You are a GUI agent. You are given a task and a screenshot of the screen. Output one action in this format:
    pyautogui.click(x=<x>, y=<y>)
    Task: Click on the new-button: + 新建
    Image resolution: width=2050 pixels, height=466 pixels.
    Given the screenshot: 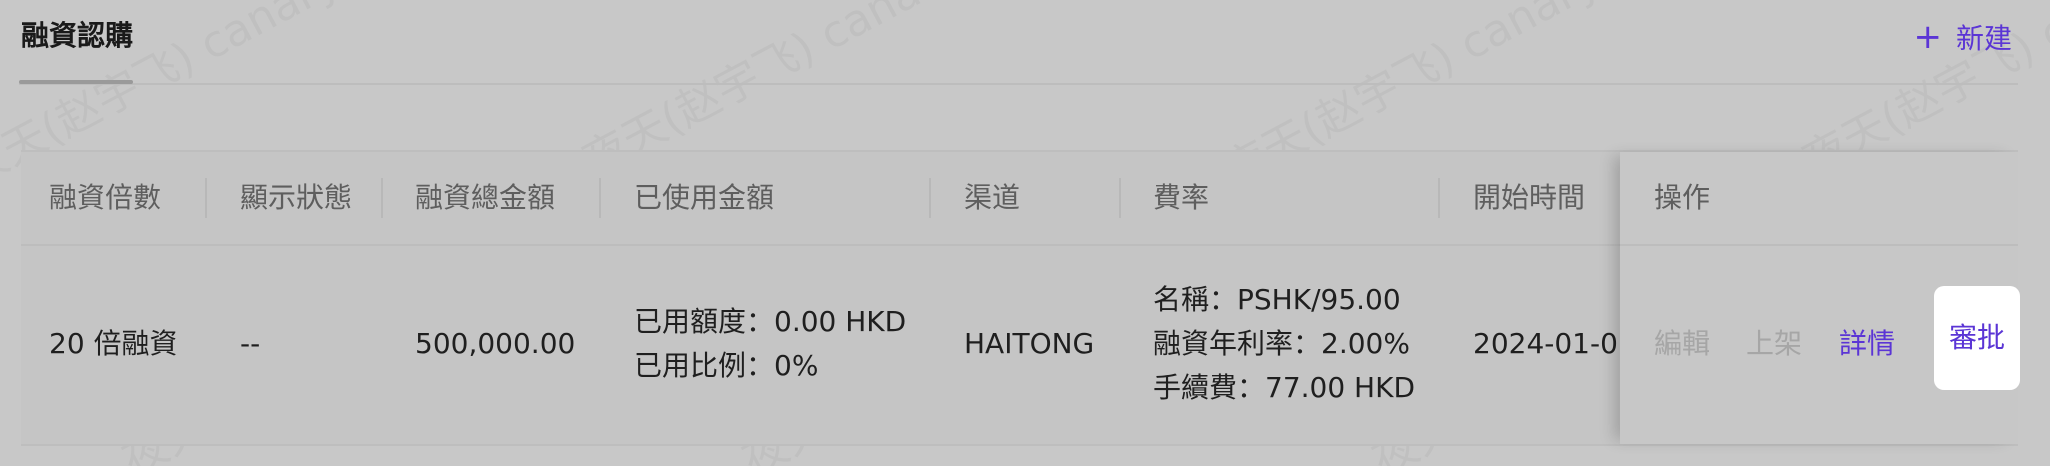 What is the action you would take?
    pyautogui.click(x=1962, y=37)
    